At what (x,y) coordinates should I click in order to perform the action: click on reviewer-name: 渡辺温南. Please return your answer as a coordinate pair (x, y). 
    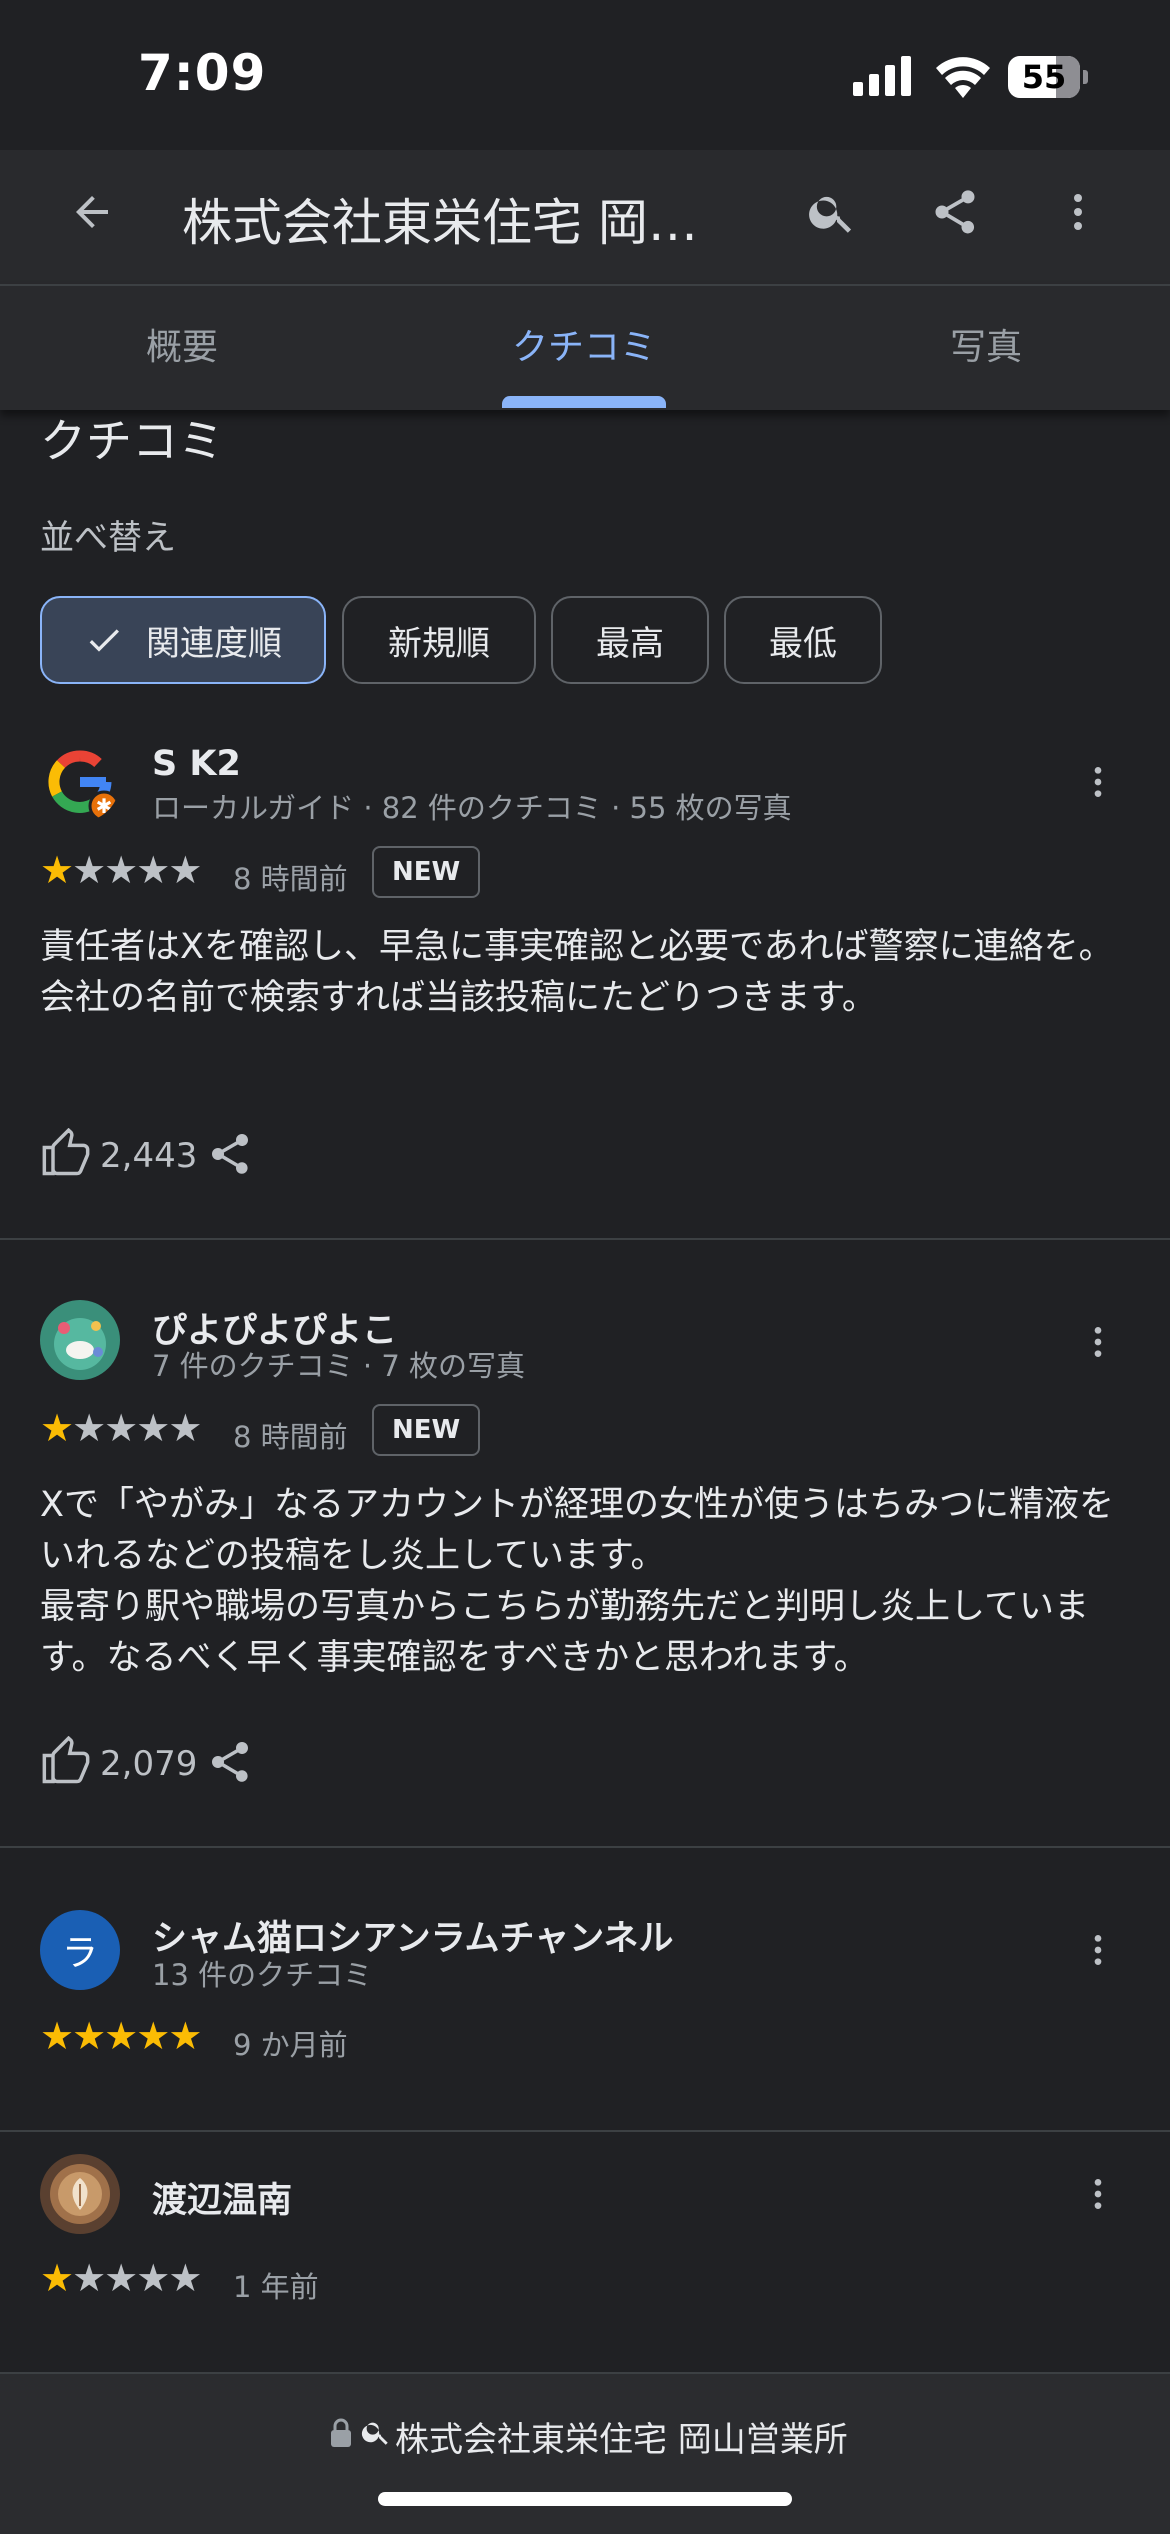
    Looking at the image, I should click on (222, 2197).